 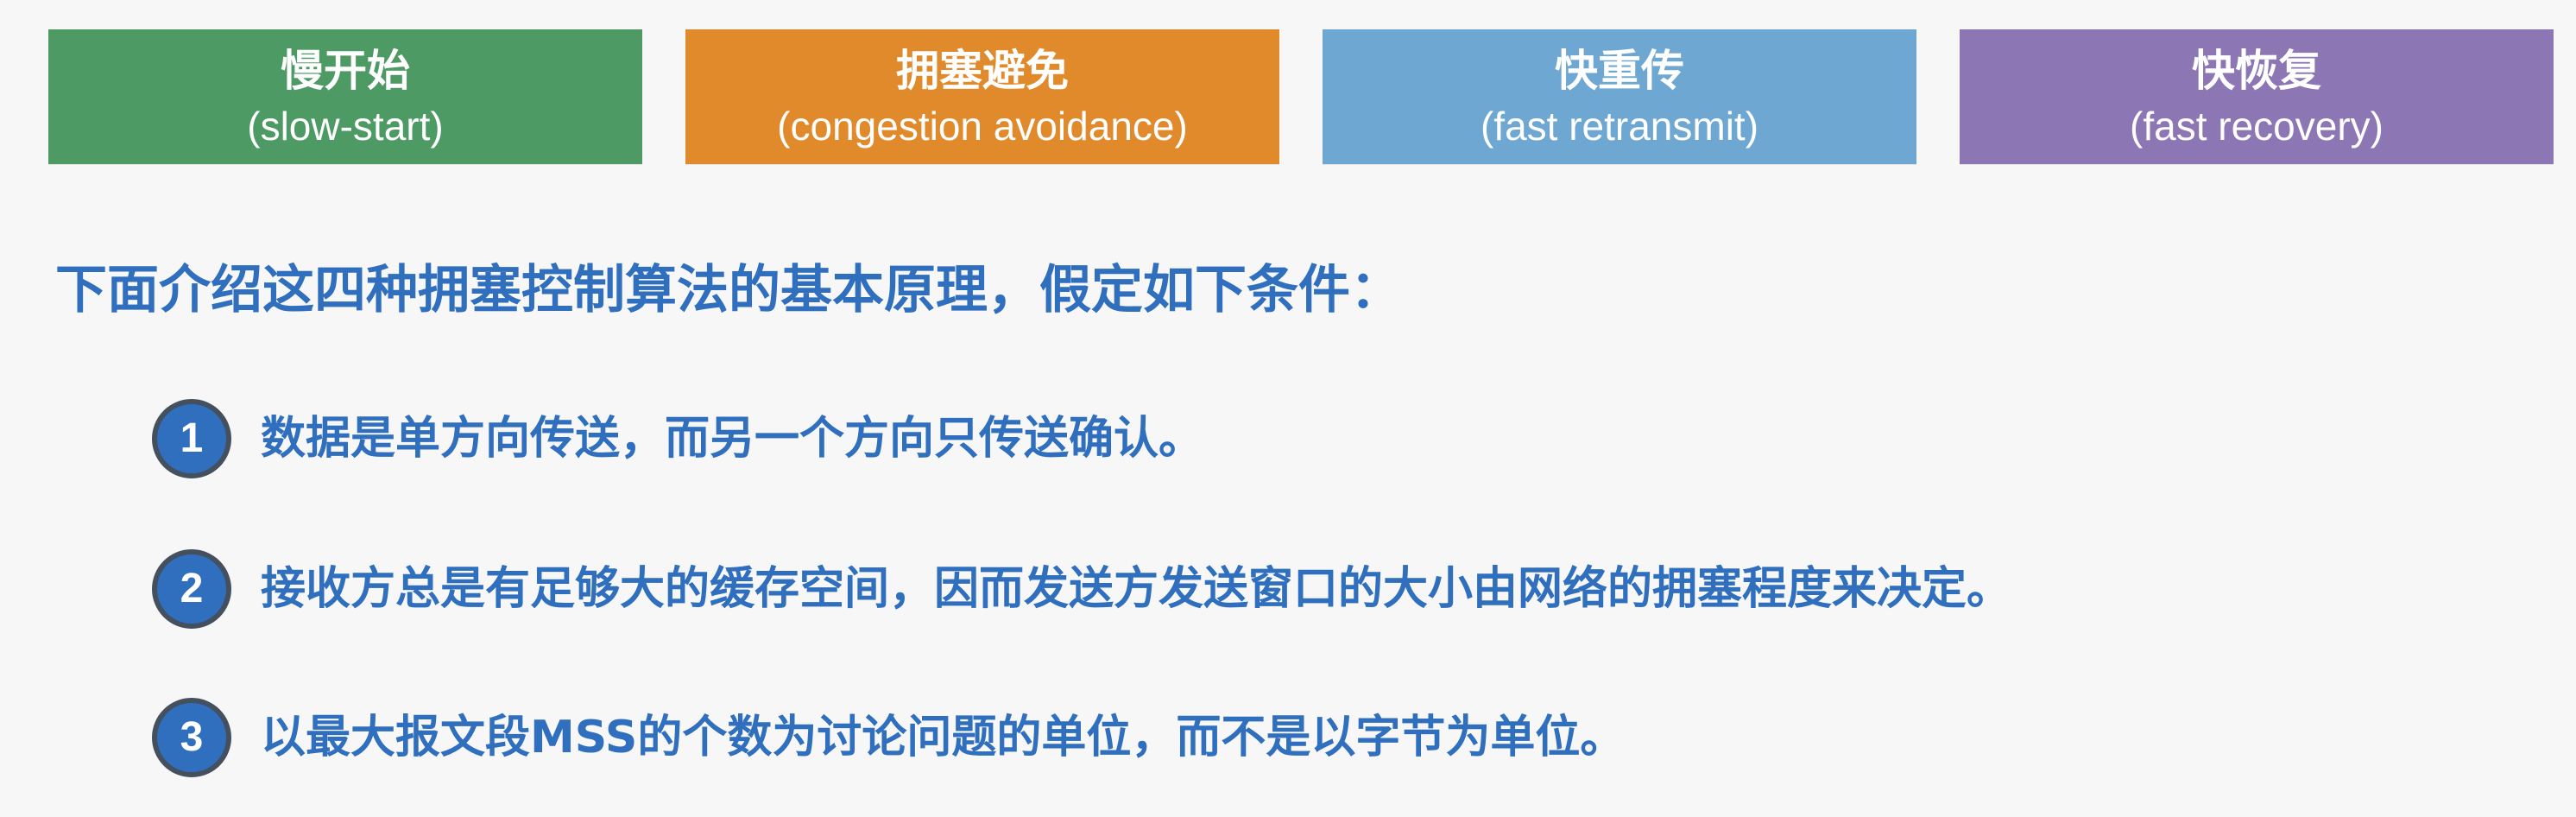 What do you see at coordinates (1619, 71) in the screenshot?
I see `algorithm-name-zh: 快重传` at bounding box center [1619, 71].